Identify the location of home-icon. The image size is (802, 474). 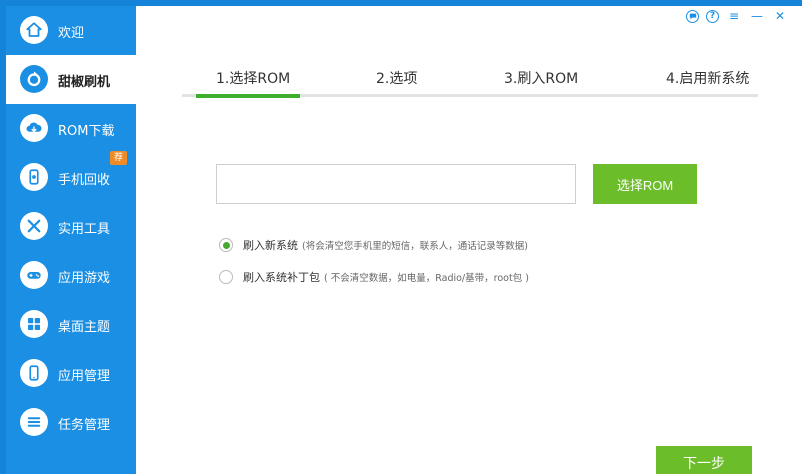
(34, 30).